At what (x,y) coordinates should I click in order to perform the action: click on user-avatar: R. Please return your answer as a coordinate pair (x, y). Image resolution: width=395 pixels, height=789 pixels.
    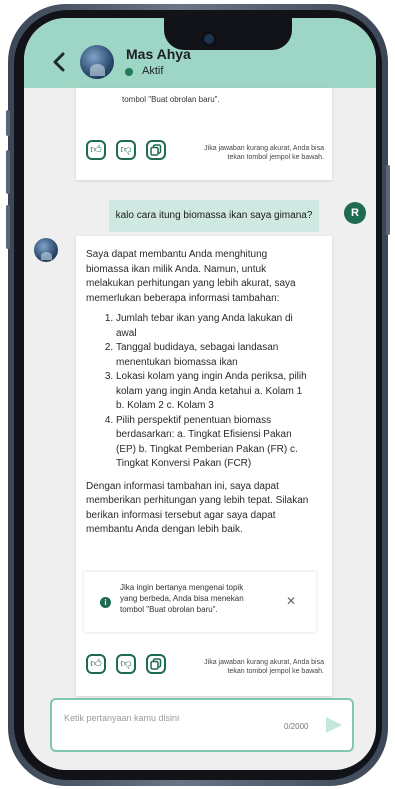
    Looking at the image, I should click on (355, 213).